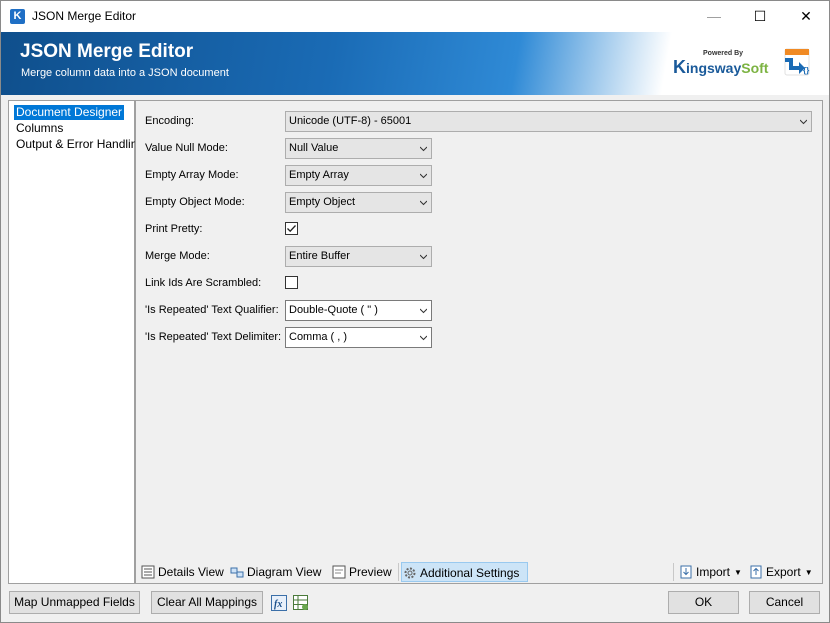 The height and width of the screenshot is (623, 830). What do you see at coordinates (301, 603) in the screenshot?
I see `table-settings-icon` at bounding box center [301, 603].